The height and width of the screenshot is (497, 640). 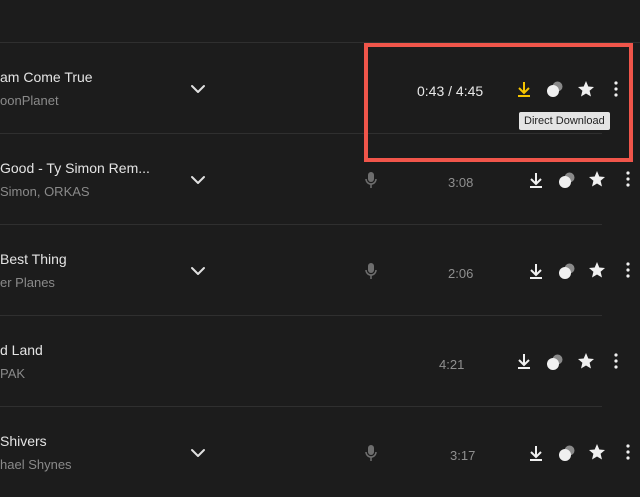 I want to click on track-title: Shivers, so click(x=23, y=441).